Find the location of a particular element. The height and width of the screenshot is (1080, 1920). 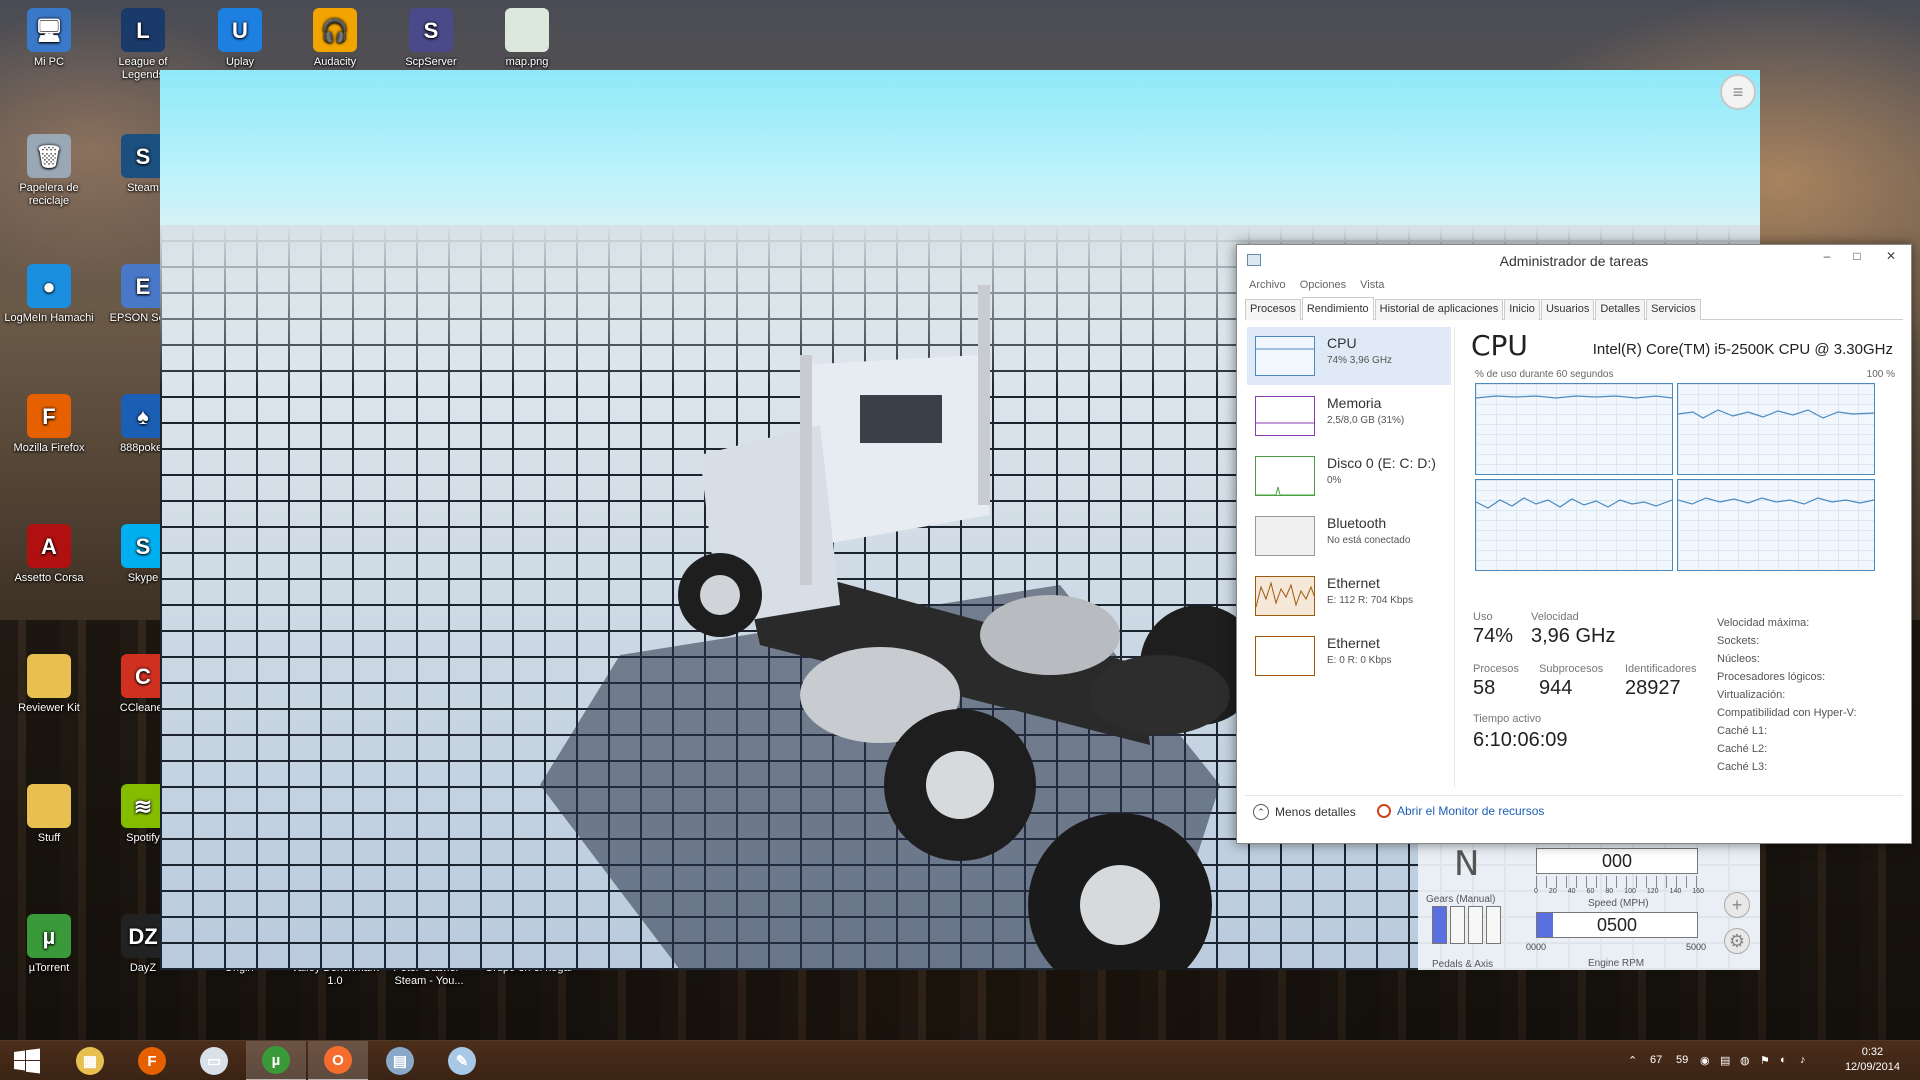

gears-label: Gears (Manual) is located at coordinates (1461, 899).